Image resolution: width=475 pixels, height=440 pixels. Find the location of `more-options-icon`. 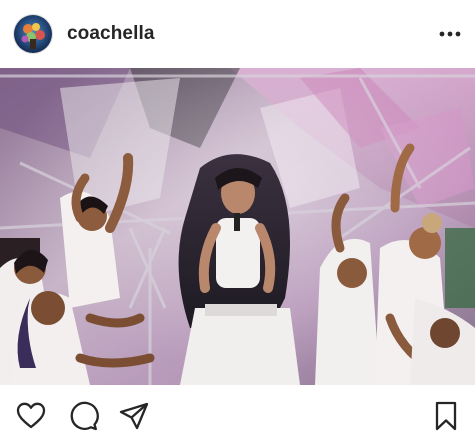

more-options-icon is located at coordinates (450, 34).